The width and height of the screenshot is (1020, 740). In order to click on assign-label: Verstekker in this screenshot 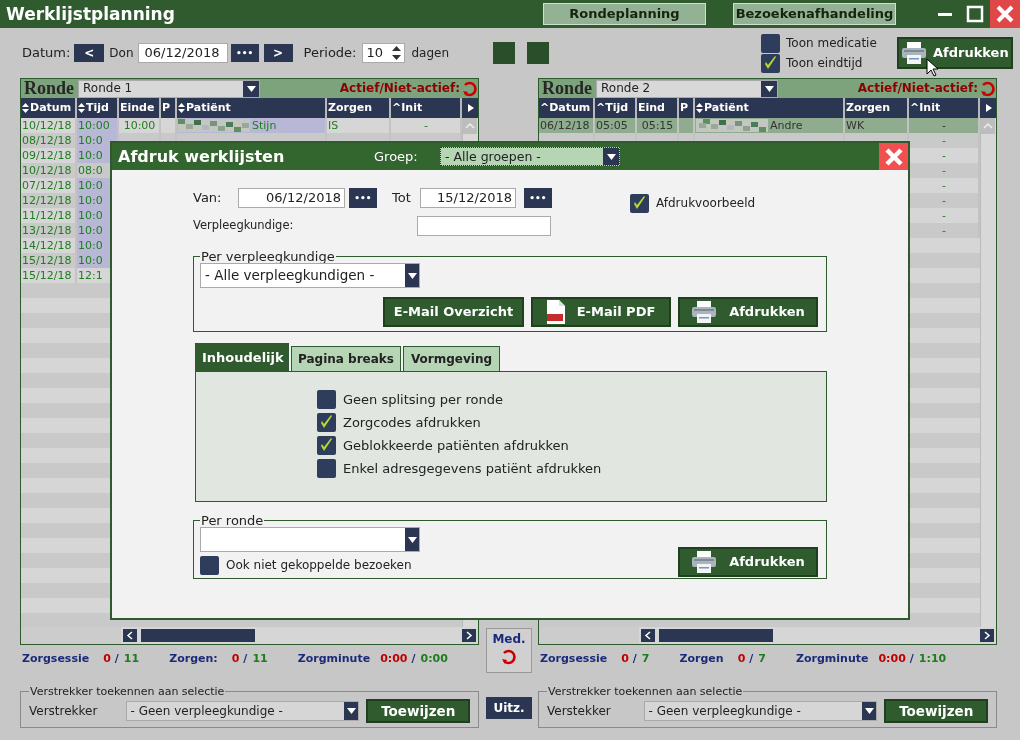, I will do `click(579, 711)`.